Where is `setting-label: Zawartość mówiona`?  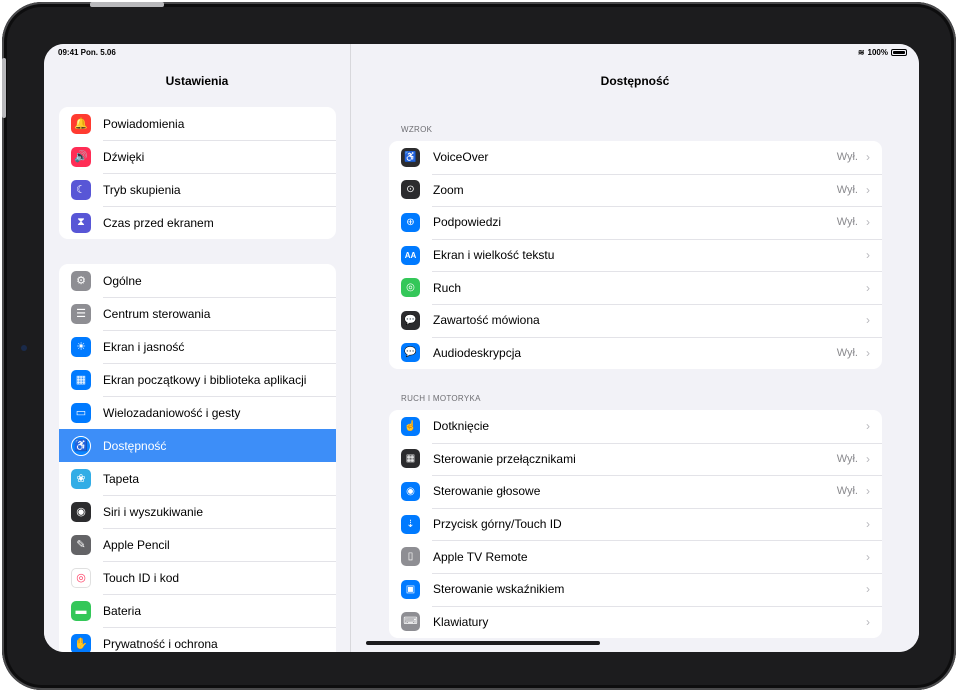
setting-label: Zawartość mówiona is located at coordinates (486, 320).